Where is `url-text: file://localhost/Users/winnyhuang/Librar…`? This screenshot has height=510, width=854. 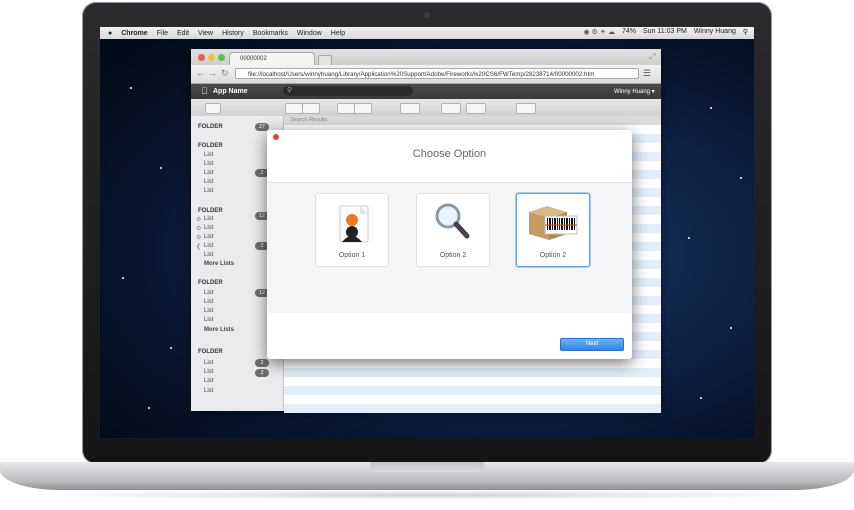 url-text: file://localhost/Users/winnyhuang/Librar… is located at coordinates (421, 74).